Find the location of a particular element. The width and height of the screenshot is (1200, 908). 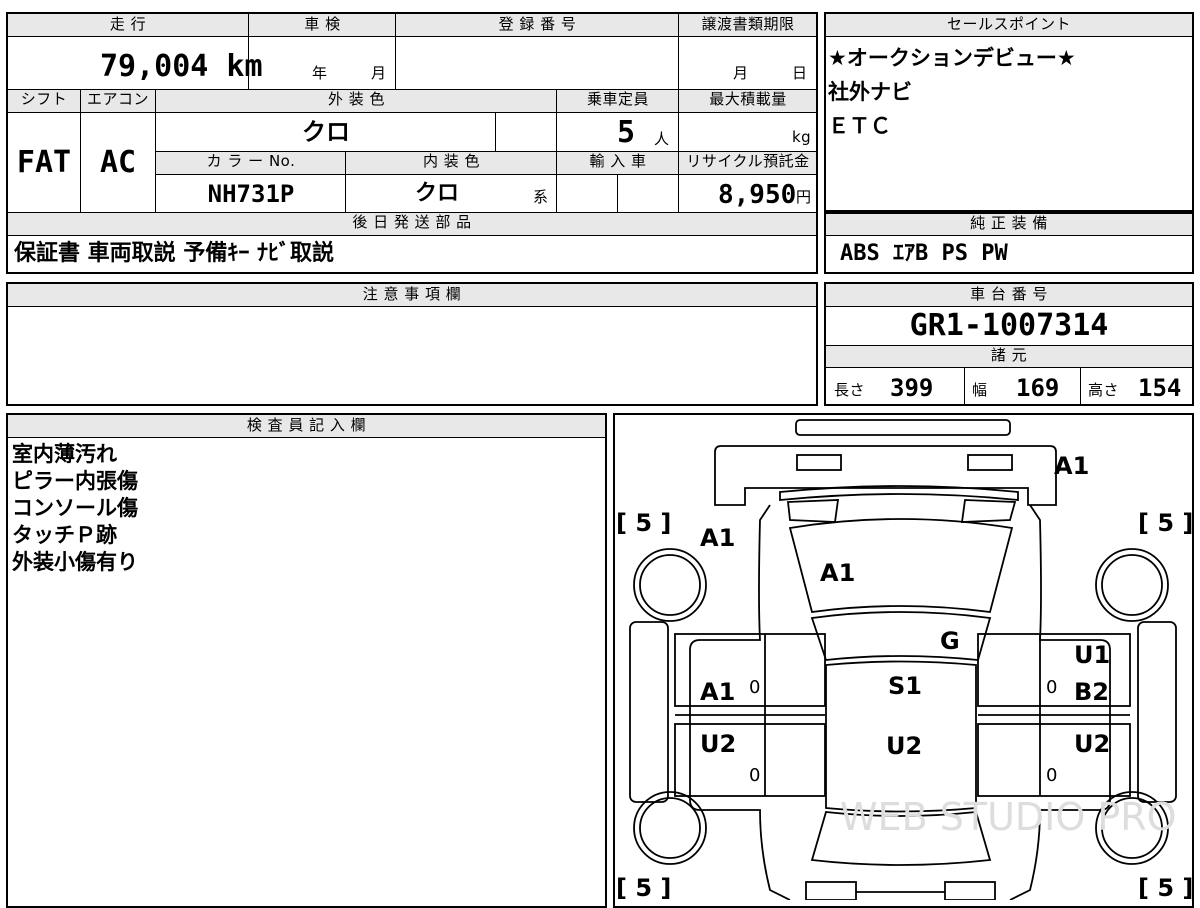

sales-points-box is located at coordinates (1009, 112).